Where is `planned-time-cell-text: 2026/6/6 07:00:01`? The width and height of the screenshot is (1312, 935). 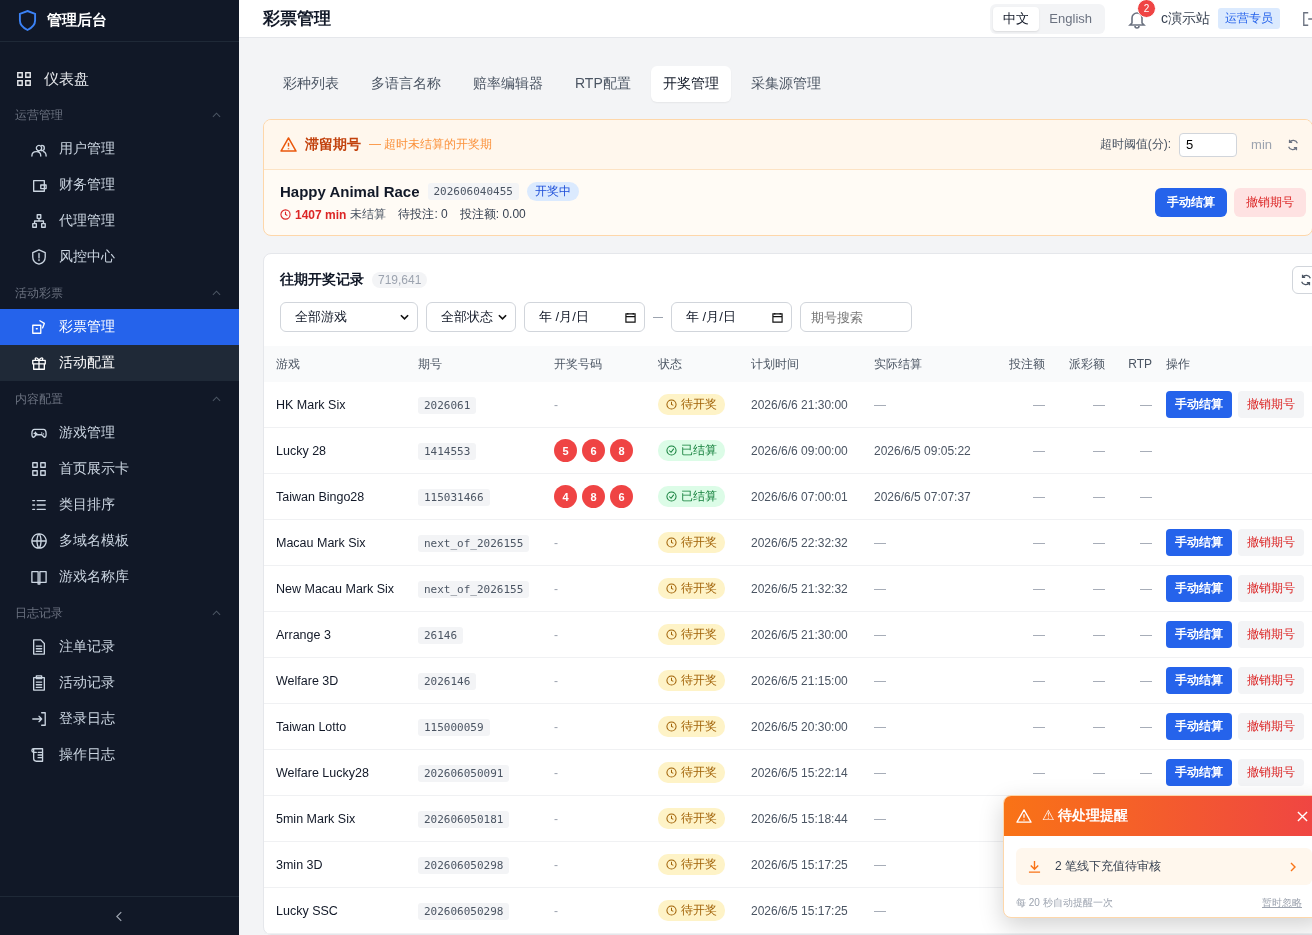
planned-time-cell-text: 2026/6/6 07:00:01 is located at coordinates (800, 496).